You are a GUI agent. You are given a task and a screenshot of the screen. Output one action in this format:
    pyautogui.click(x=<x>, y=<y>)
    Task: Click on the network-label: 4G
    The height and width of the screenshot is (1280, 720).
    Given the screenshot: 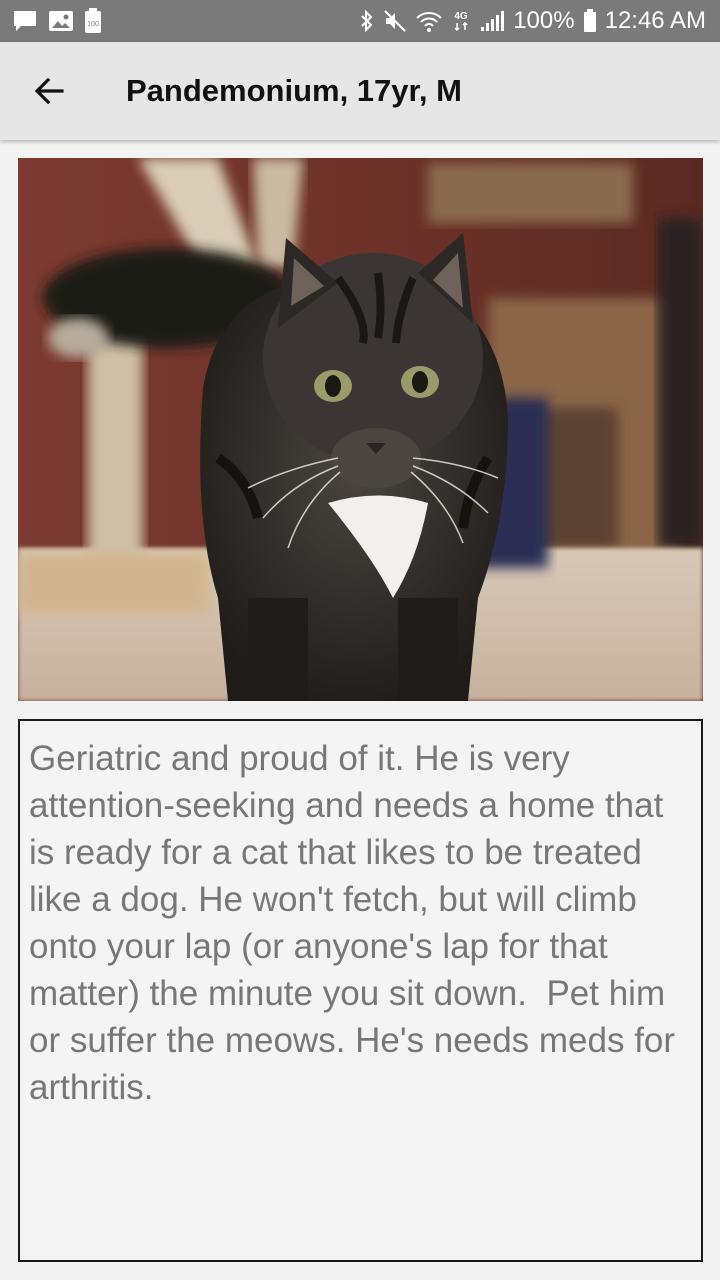 What is the action you would take?
    pyautogui.click(x=462, y=16)
    